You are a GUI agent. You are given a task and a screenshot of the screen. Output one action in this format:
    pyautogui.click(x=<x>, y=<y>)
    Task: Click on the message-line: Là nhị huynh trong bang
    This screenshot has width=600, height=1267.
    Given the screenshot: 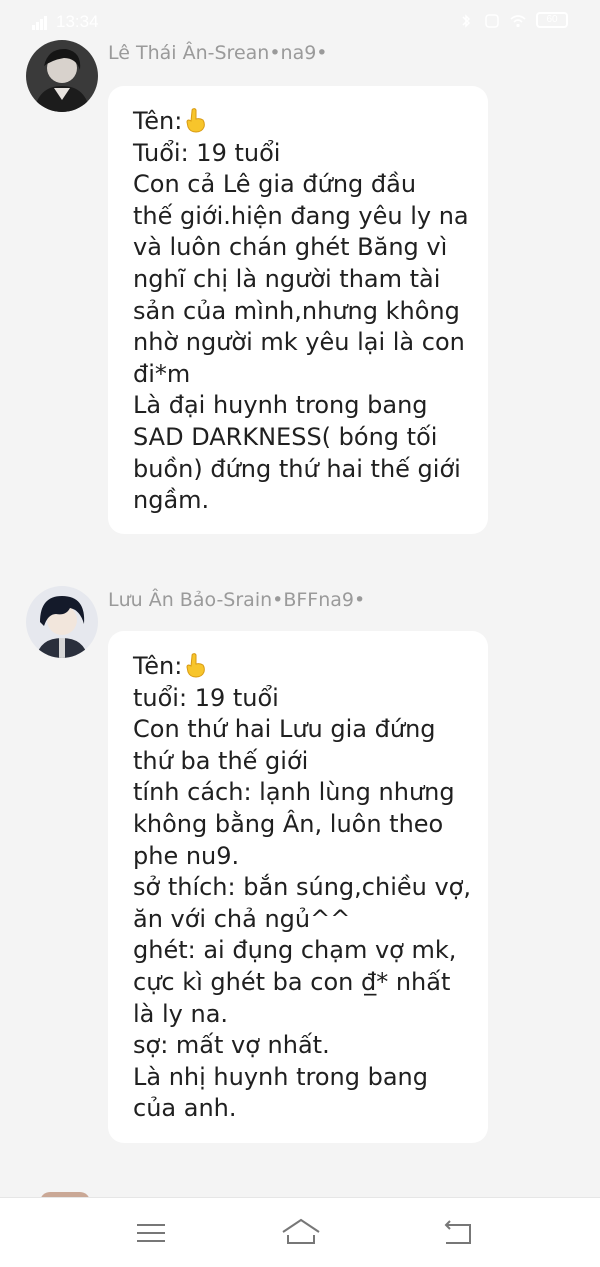 What is the action you would take?
    pyautogui.click(x=280, y=1076)
    